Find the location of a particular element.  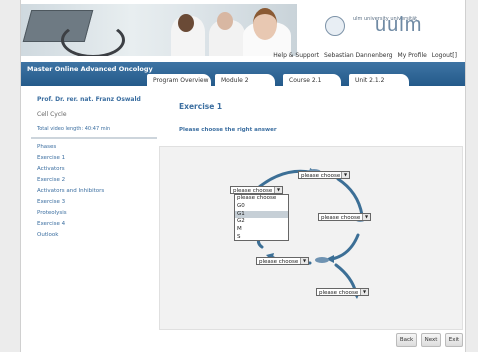

exit-button: Exit is located at coordinates (454, 340).